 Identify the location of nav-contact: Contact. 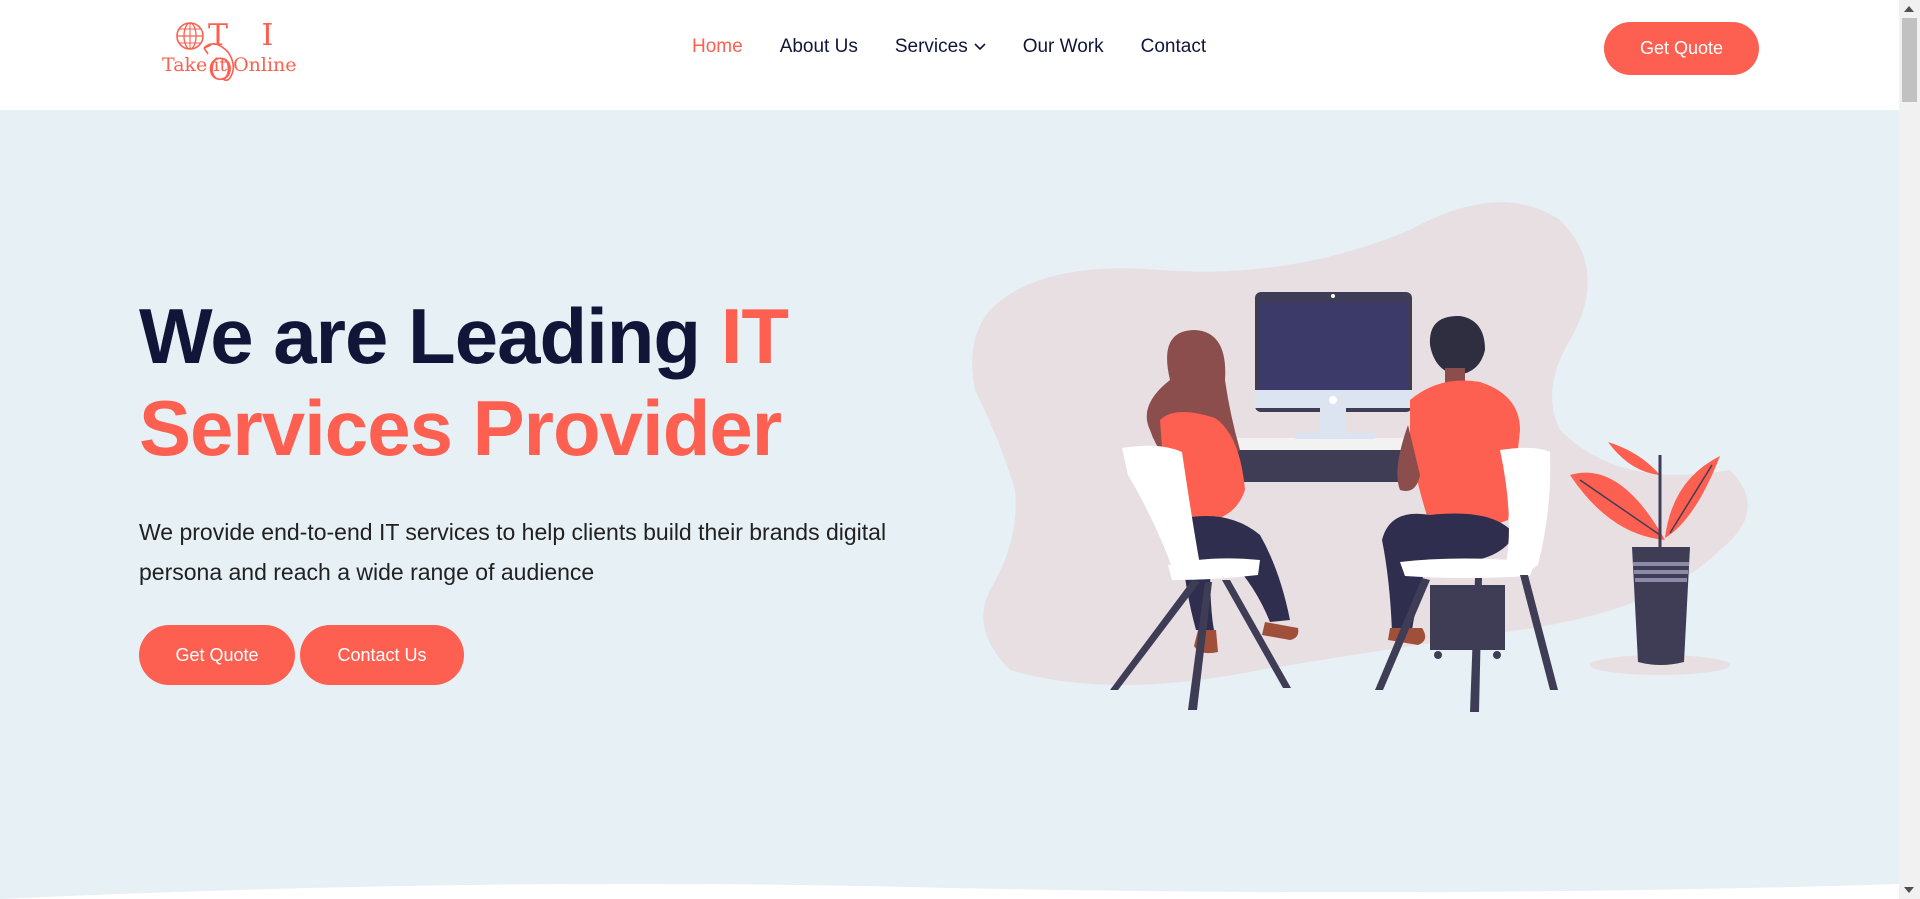
(1173, 47).